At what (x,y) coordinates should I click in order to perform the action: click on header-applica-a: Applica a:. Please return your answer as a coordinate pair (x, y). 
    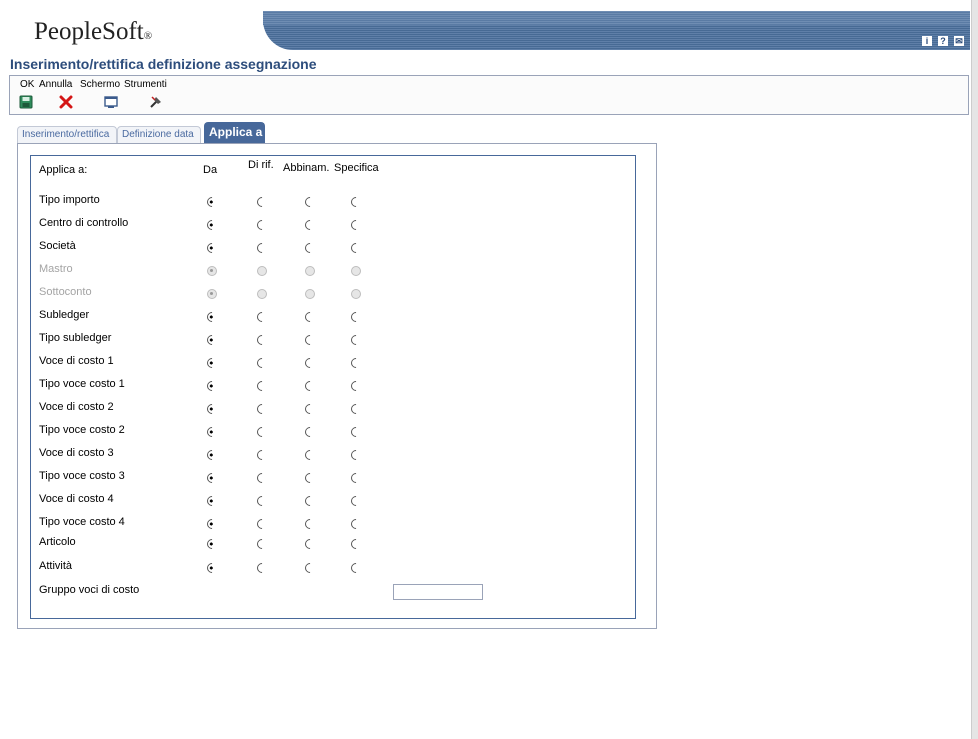
    Looking at the image, I should click on (63, 170).